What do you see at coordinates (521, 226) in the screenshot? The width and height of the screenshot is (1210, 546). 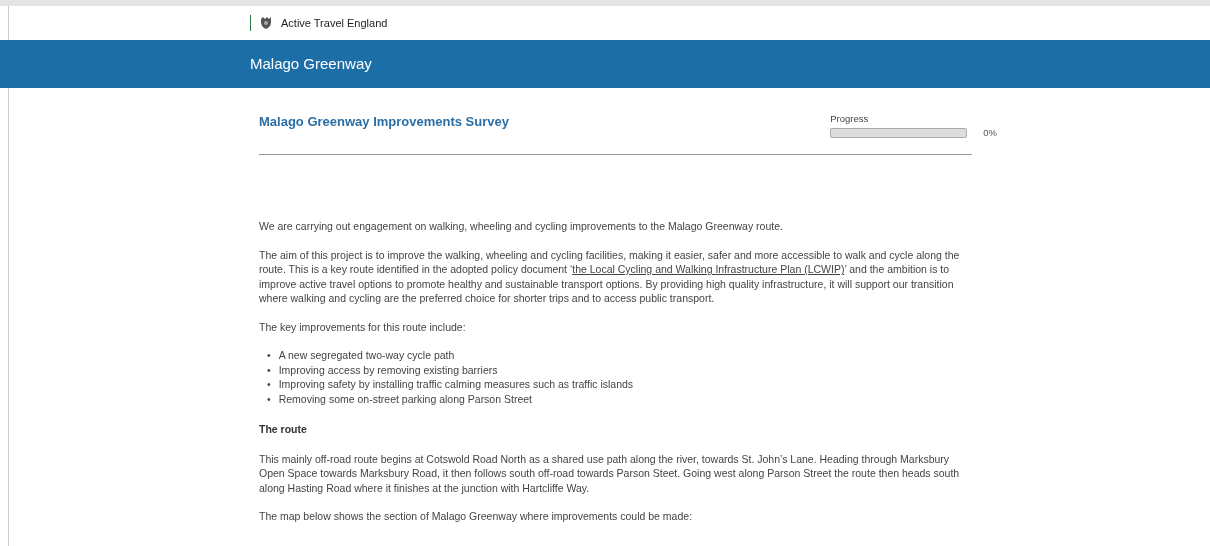 I see `intro-paragraph: We are carrying out engagement on walking, wheeling and cycling improvements to the Malago Greenway route.` at bounding box center [521, 226].